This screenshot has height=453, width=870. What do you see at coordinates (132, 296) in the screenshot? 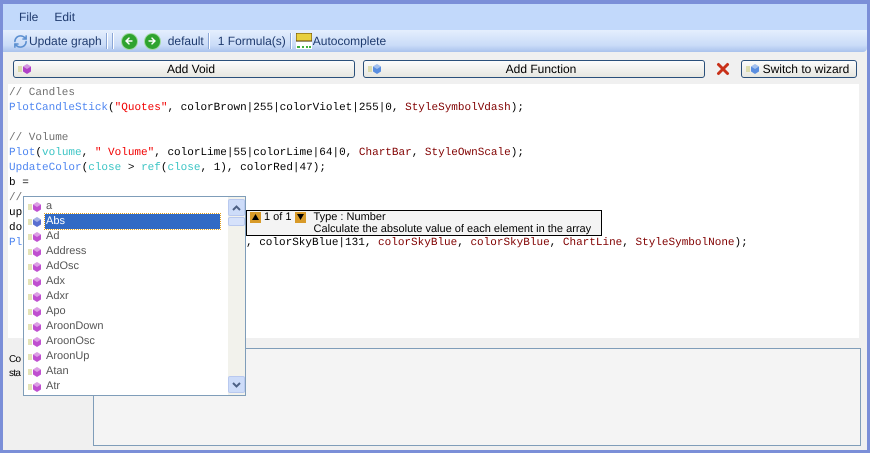
I see `suggestion-item: Adxr` at bounding box center [132, 296].